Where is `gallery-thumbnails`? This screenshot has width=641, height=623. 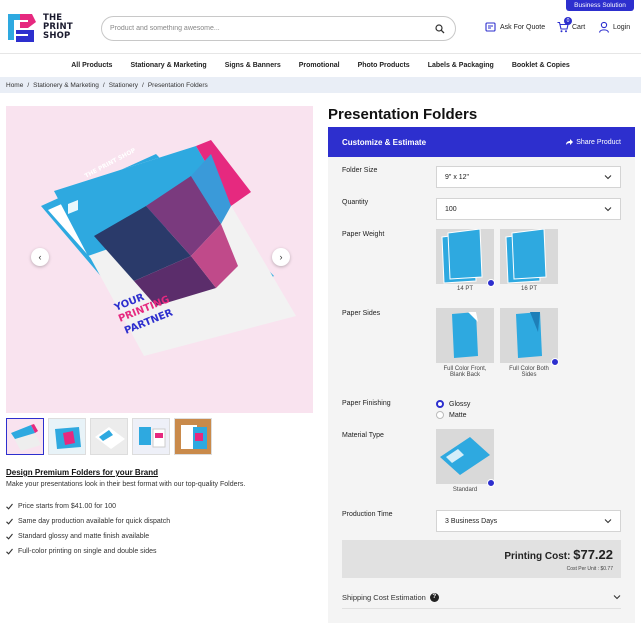 gallery-thumbnails is located at coordinates (109, 436).